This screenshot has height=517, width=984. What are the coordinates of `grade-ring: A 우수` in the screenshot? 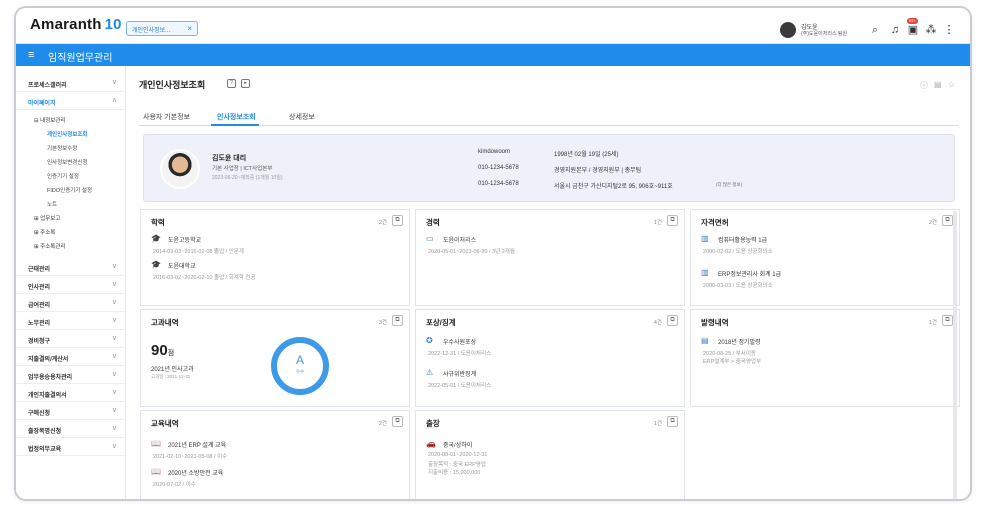 It's located at (300, 366).